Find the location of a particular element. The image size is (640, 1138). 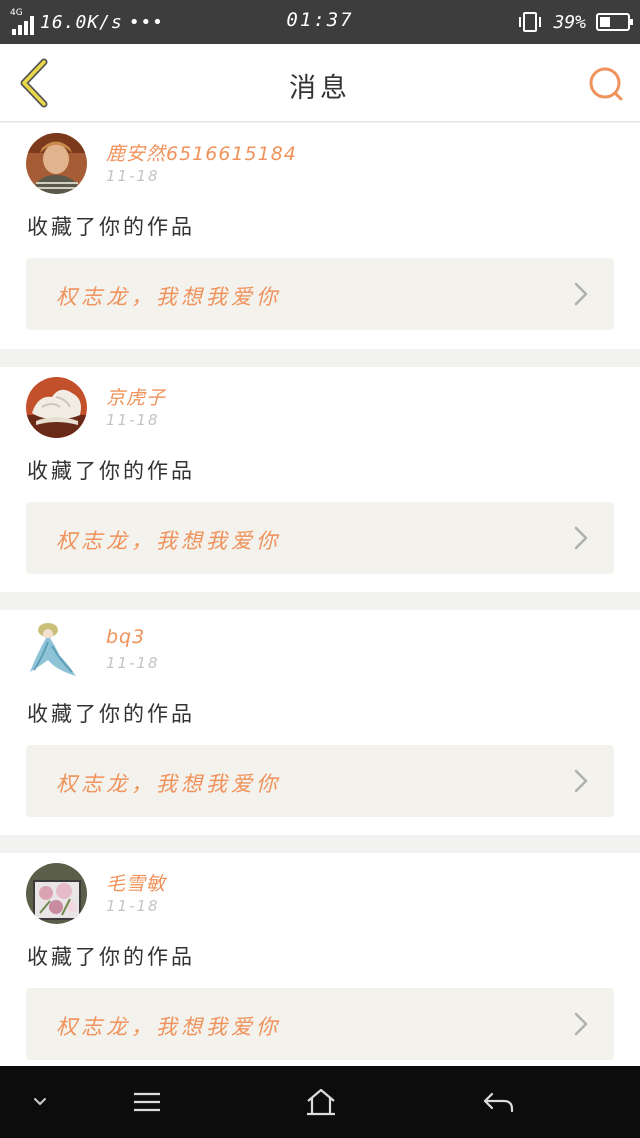

avatar-flowers-image is located at coordinates (56, 893).